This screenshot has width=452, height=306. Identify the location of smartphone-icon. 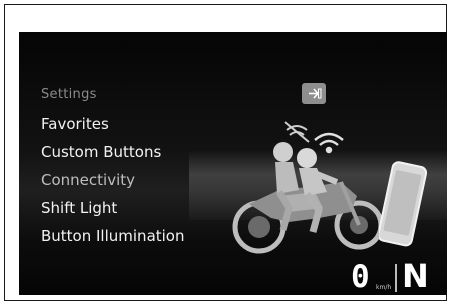
(403, 204).